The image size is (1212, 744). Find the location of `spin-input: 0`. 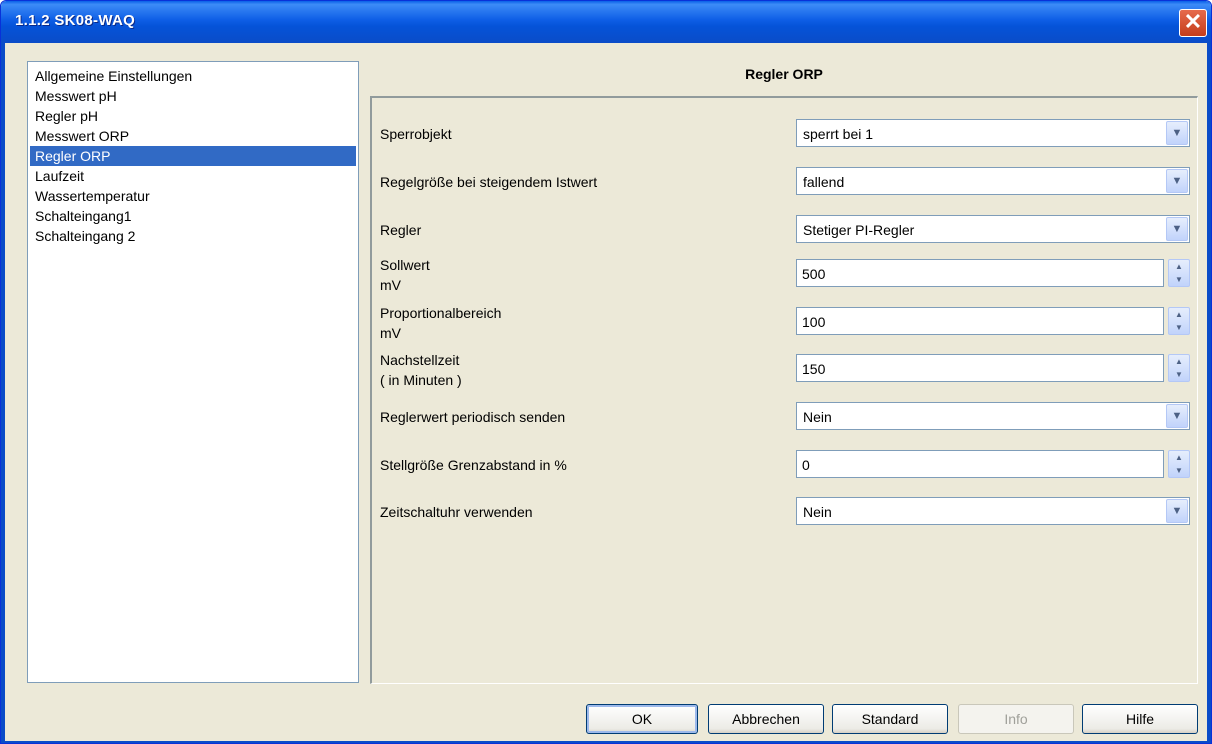

spin-input: 0 is located at coordinates (980, 464).